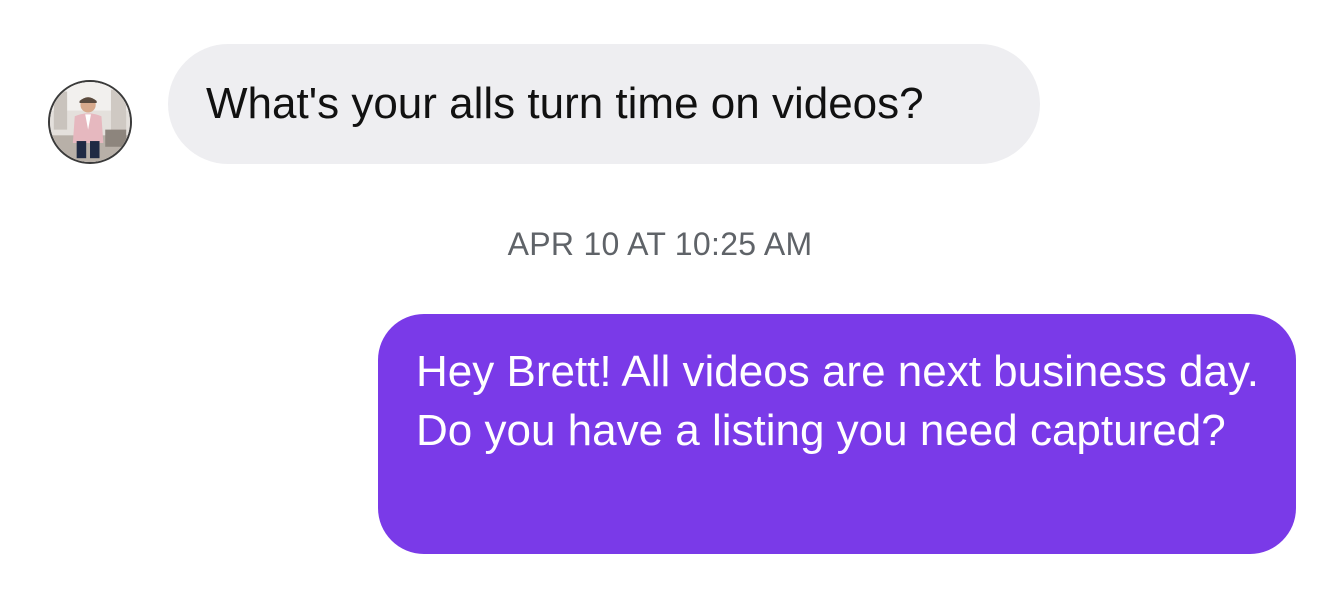 The height and width of the screenshot is (598, 1320). What do you see at coordinates (660, 244) in the screenshot?
I see `message-timestamp: APR 10 AT 10:25 AM` at bounding box center [660, 244].